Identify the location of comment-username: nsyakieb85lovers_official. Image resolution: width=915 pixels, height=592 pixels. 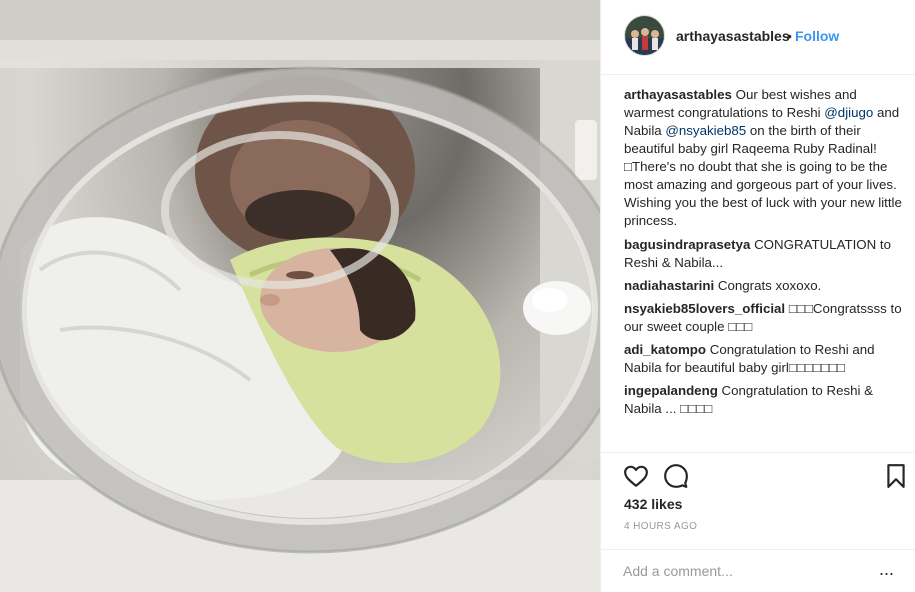
(704, 308).